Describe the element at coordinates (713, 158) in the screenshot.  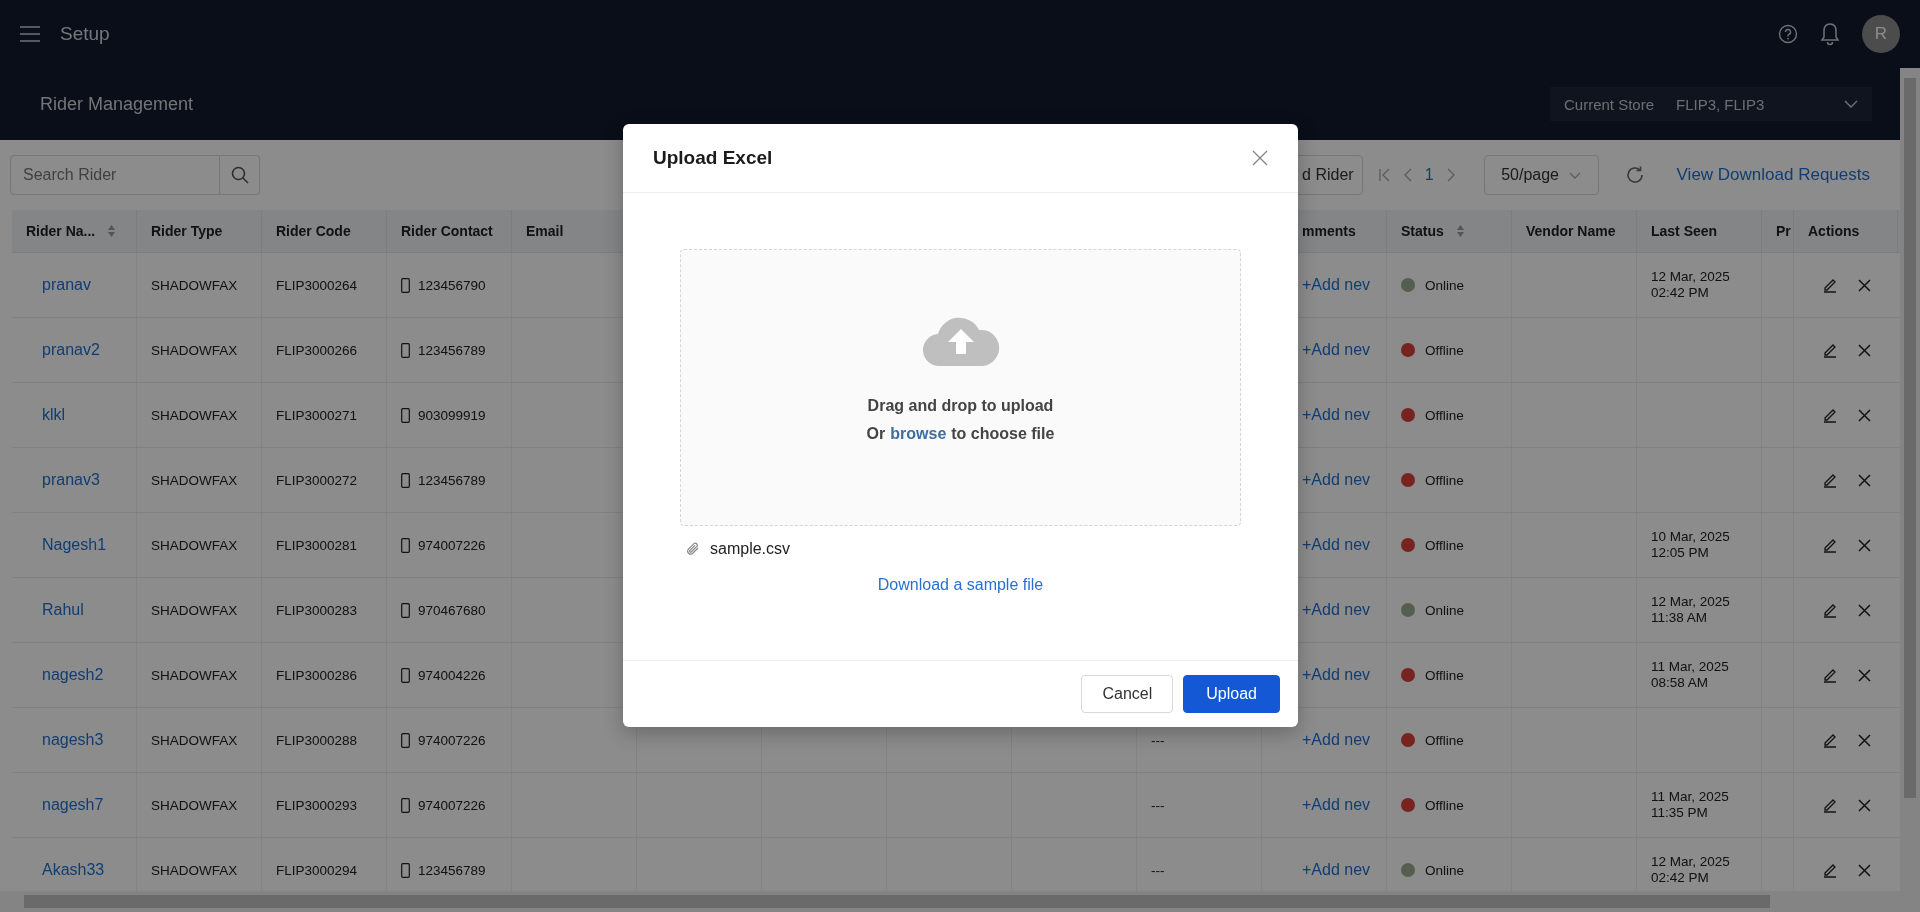
I see `dialog-title: Upload Excel` at that location.